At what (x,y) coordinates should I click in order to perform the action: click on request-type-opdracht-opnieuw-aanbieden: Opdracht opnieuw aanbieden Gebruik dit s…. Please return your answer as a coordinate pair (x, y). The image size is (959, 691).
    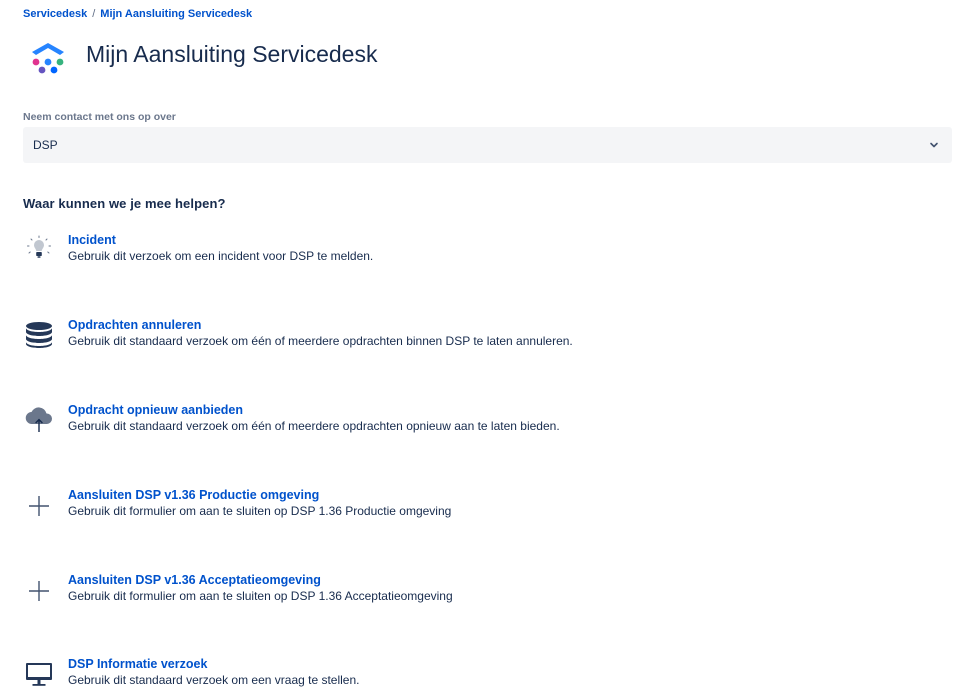
    Looking at the image, I should click on (291, 419).